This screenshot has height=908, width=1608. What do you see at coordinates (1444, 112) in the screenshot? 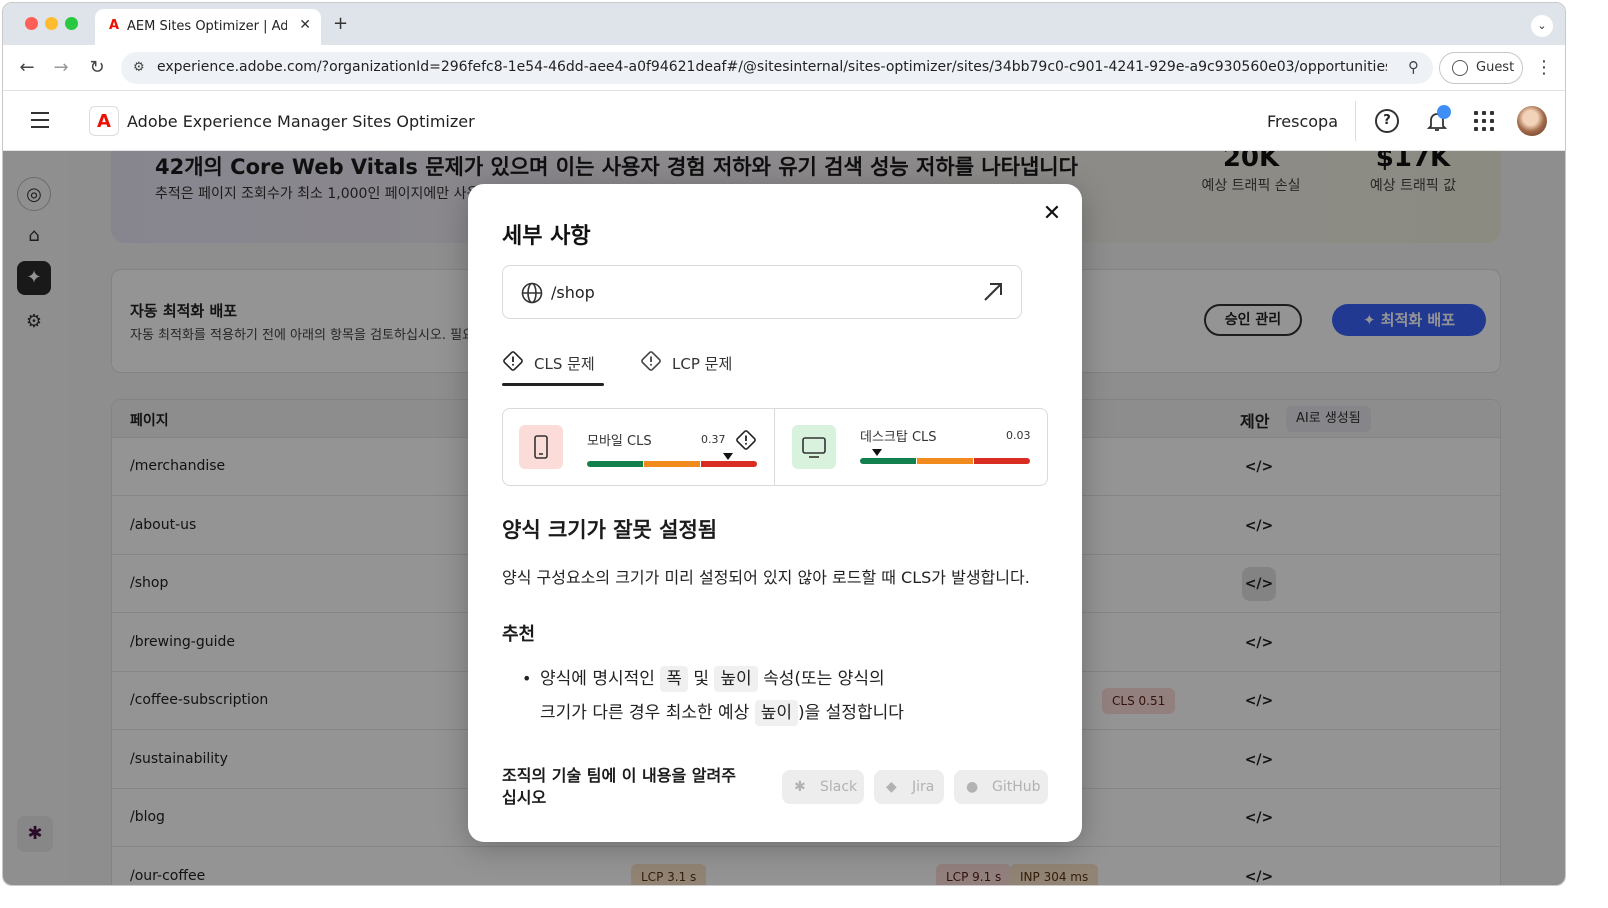
I see `notification-badge` at bounding box center [1444, 112].